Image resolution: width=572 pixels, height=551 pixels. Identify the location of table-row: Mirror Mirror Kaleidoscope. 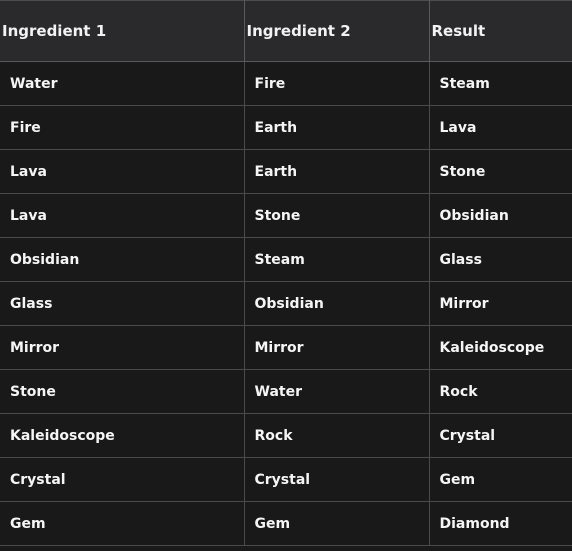
(286, 347).